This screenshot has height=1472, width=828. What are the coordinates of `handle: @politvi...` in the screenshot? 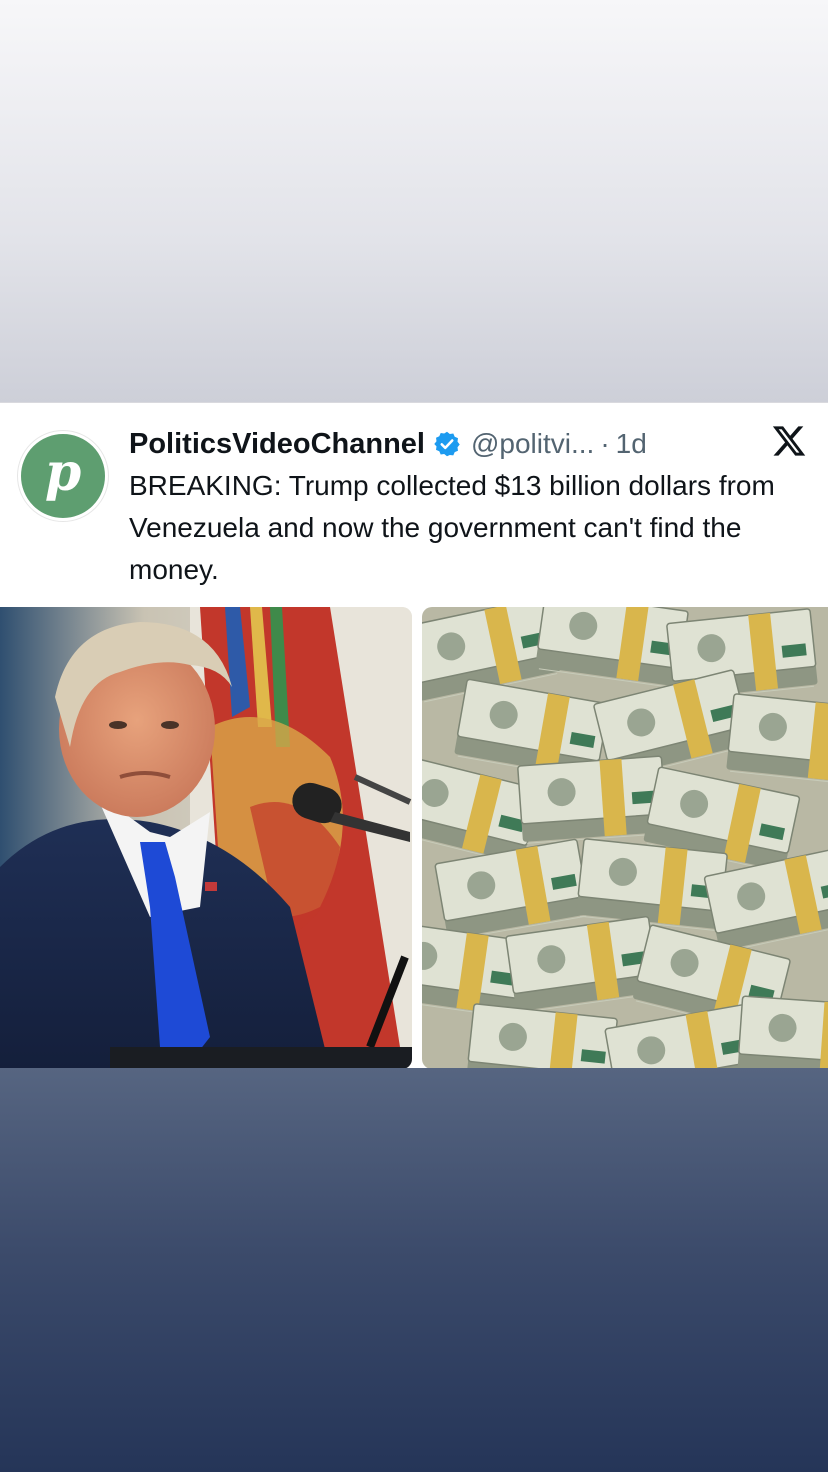 It's located at (532, 444).